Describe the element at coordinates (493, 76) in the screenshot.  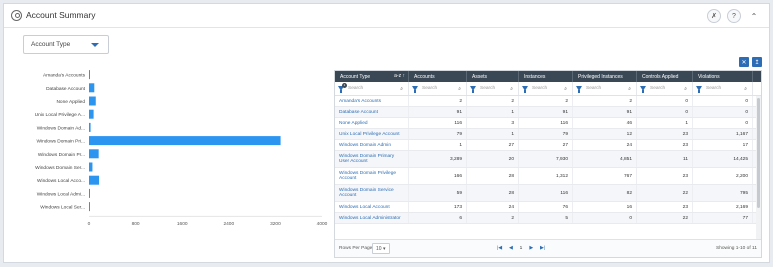
I see `col-header-assets: Assets` at that location.